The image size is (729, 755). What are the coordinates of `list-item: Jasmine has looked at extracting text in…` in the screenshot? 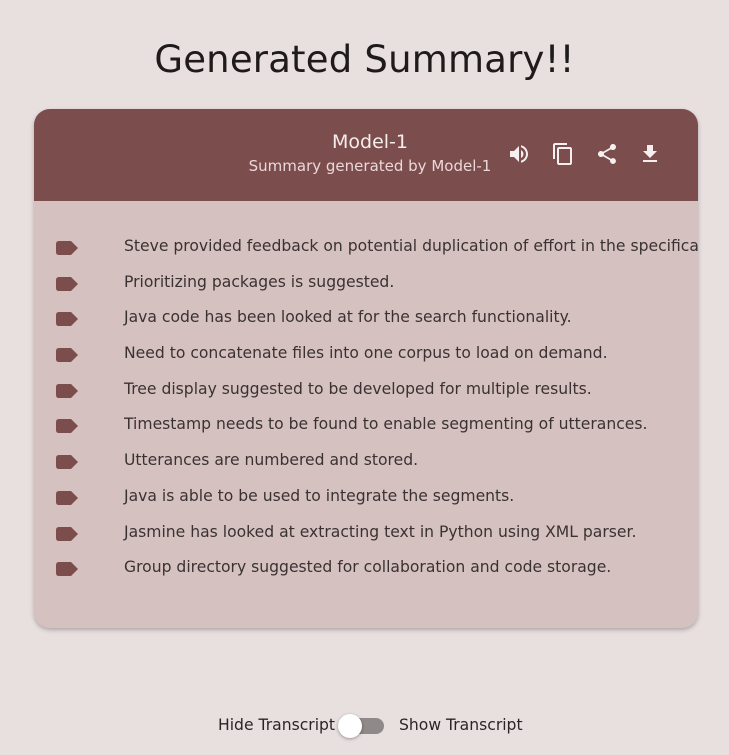 It's located at (366, 537).